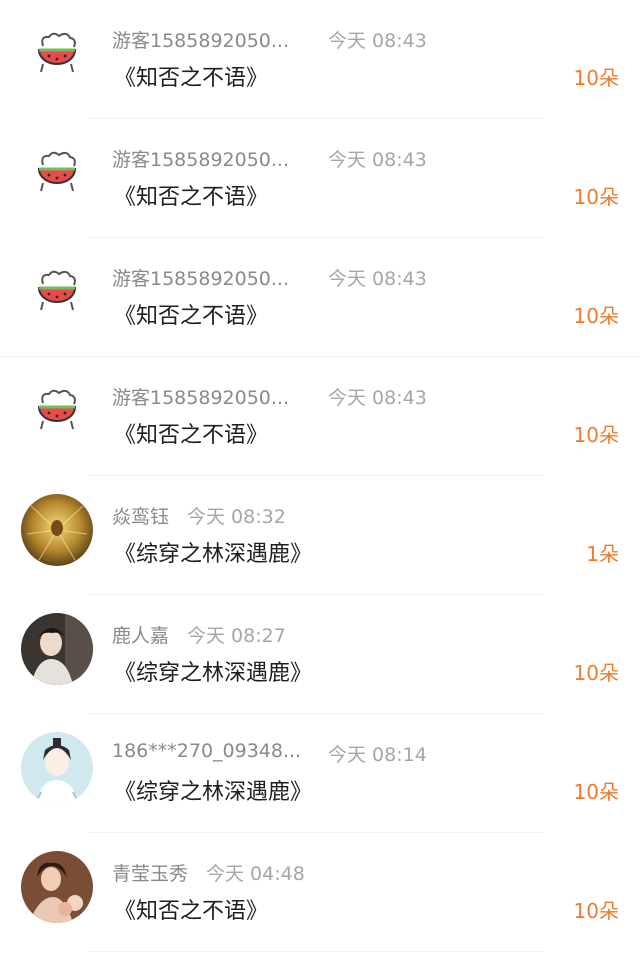 The width and height of the screenshot is (640, 953). I want to click on gift-count: 1朵, so click(602, 554).